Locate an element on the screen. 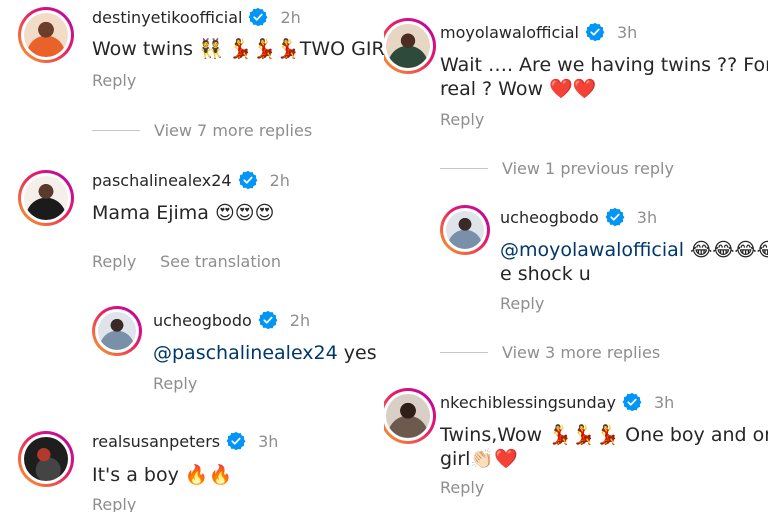 The width and height of the screenshot is (768, 512). comment-text-line2: girl👏🏻❤️ is located at coordinates (479, 459).